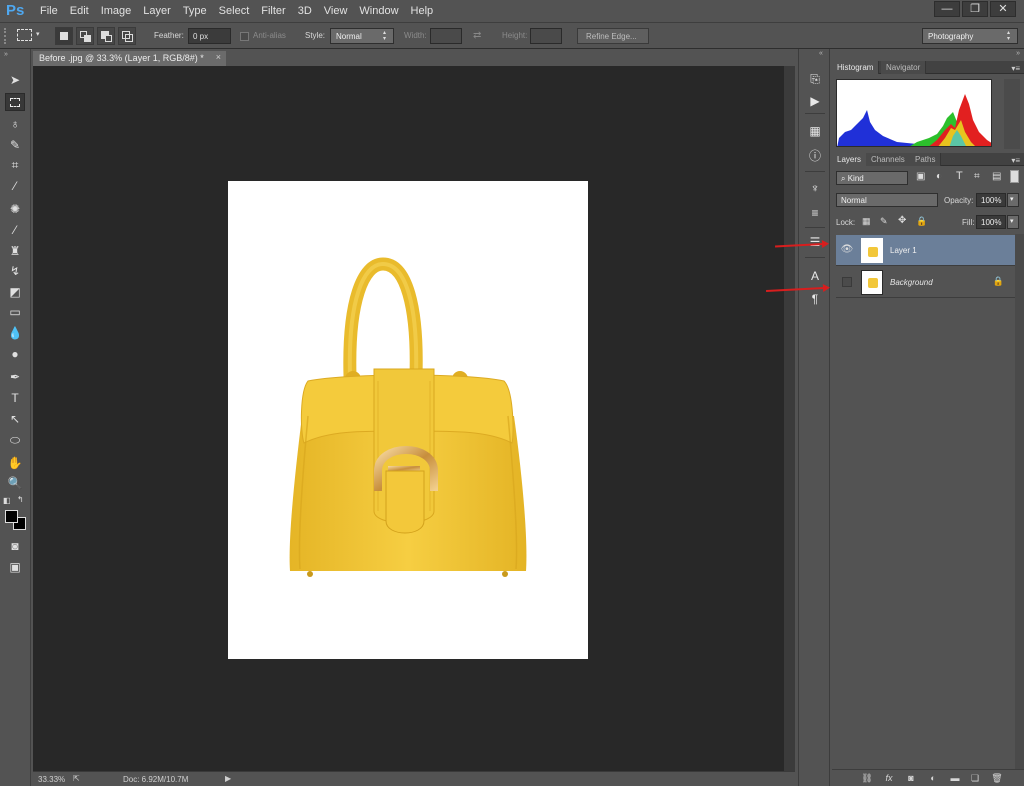 This screenshot has height=786, width=1024. Describe the element at coordinates (15, 546) in the screenshot. I see `quick-mask-icon: ◙` at that location.